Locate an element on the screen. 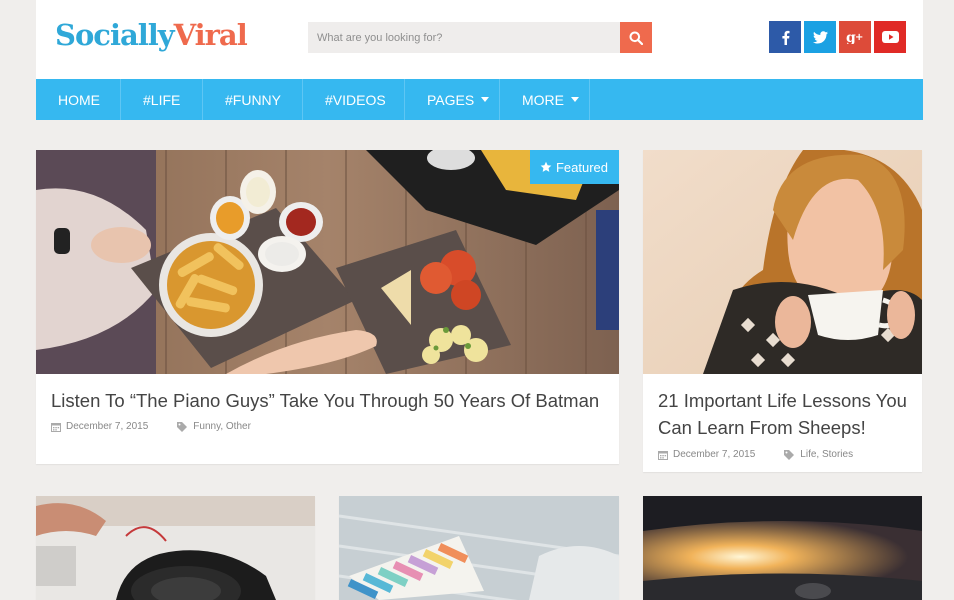 The height and width of the screenshot is (600, 954). nav-item-label: #FUNNY is located at coordinates (253, 99).